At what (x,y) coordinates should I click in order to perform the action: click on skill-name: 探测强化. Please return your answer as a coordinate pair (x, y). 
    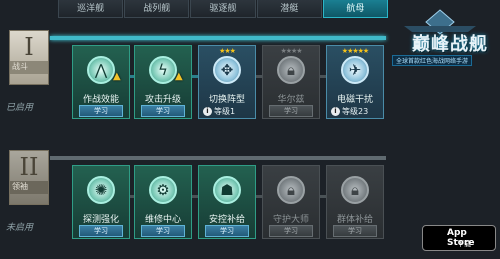
    Looking at the image, I should click on (100, 220).